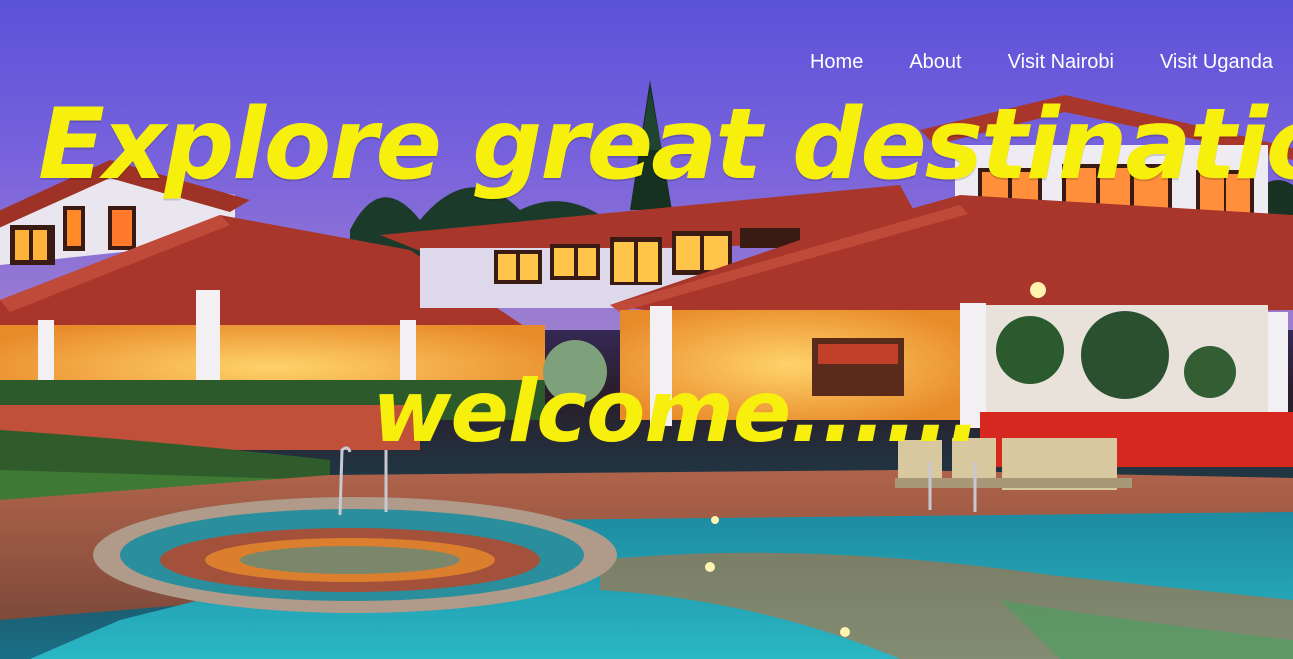 This screenshot has width=1293, height=659. What do you see at coordinates (1216, 62) in the screenshot?
I see `nav-link-visit-uganda: Visit Uganda` at bounding box center [1216, 62].